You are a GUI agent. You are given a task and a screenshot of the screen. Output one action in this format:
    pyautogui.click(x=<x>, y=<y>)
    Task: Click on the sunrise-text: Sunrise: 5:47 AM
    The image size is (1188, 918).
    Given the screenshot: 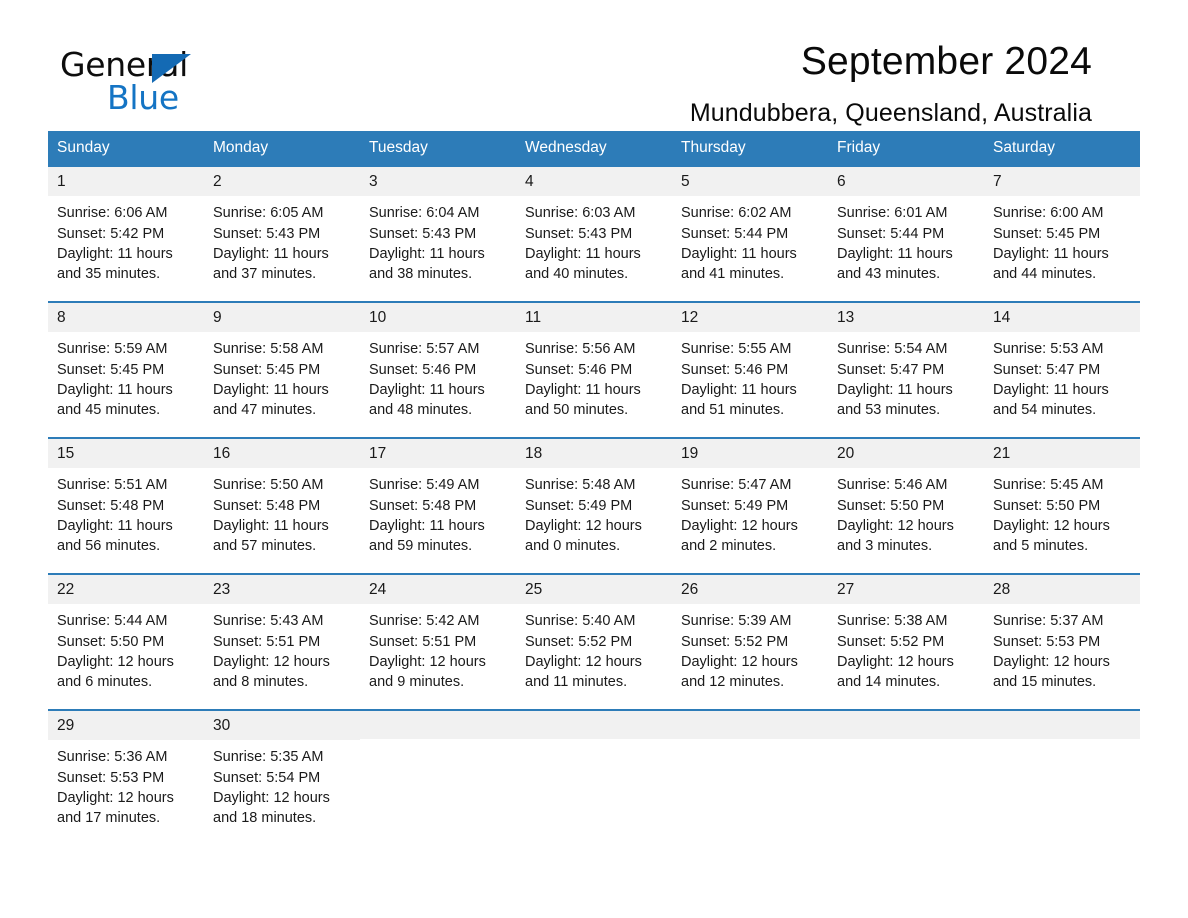 What is the action you would take?
    pyautogui.click(x=736, y=485)
    